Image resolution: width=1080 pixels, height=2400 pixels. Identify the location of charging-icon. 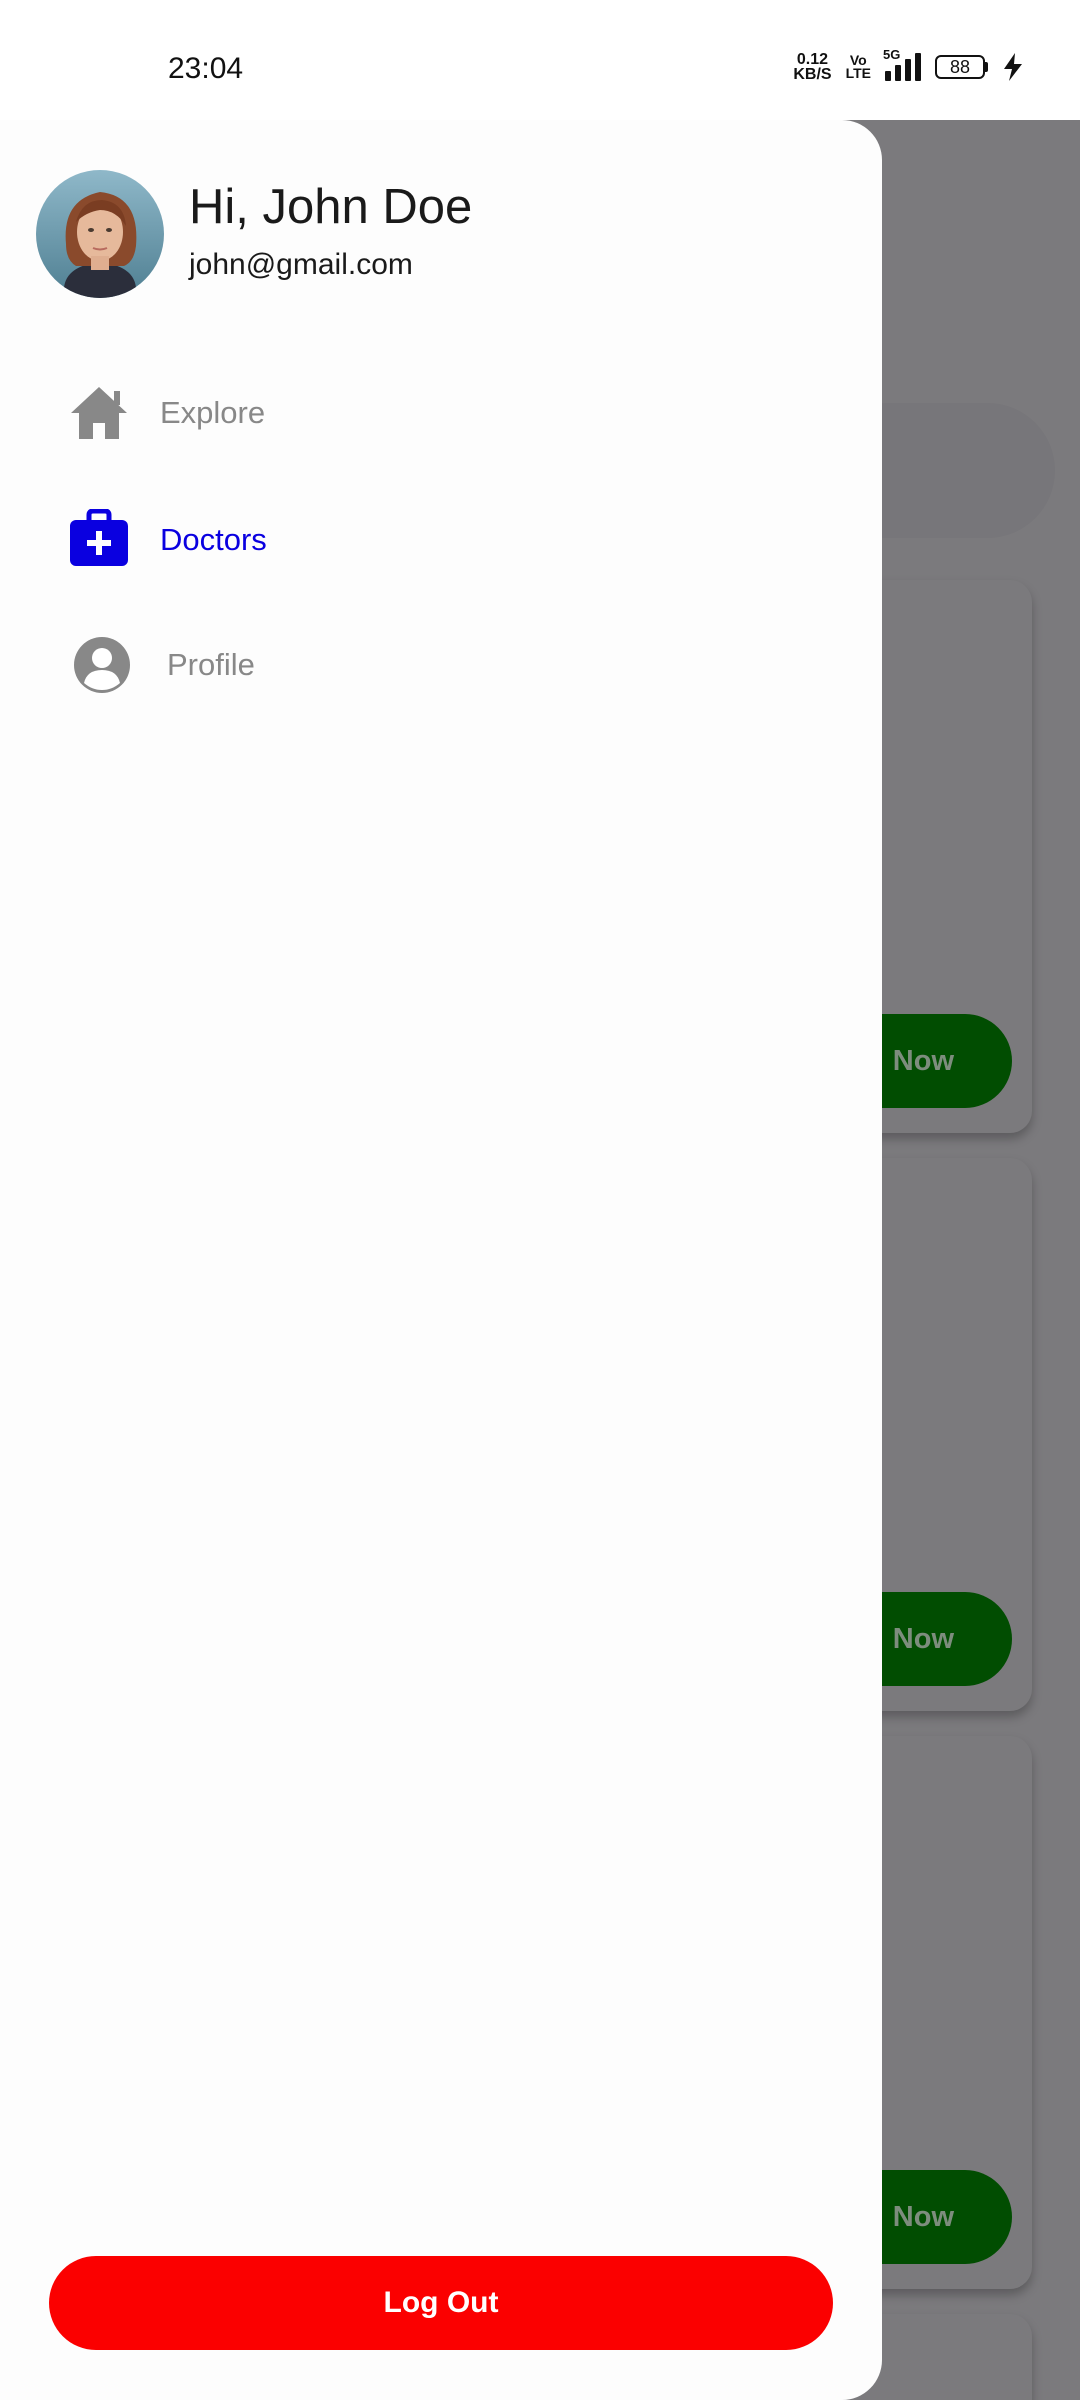
(1013, 67).